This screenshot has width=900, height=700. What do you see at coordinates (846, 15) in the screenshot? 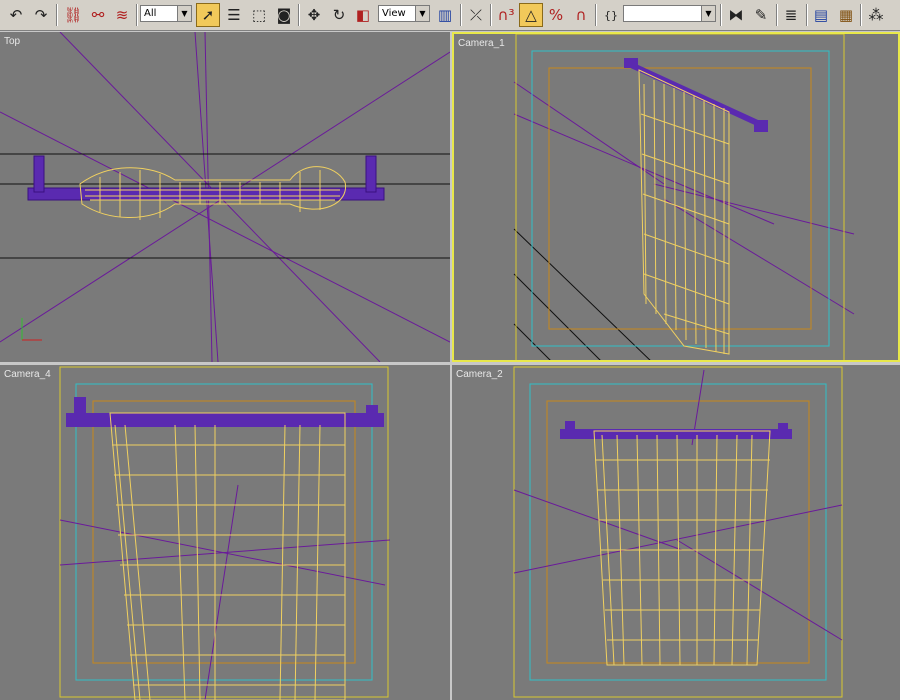
I see `schematic-view-icon: ▦` at bounding box center [846, 15].